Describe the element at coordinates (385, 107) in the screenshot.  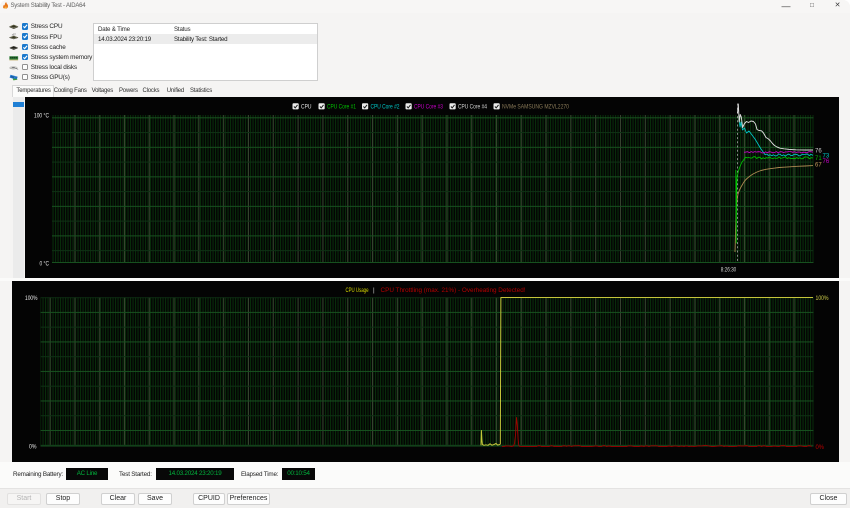
I see `svg-text: CPU Core #2` at that location.